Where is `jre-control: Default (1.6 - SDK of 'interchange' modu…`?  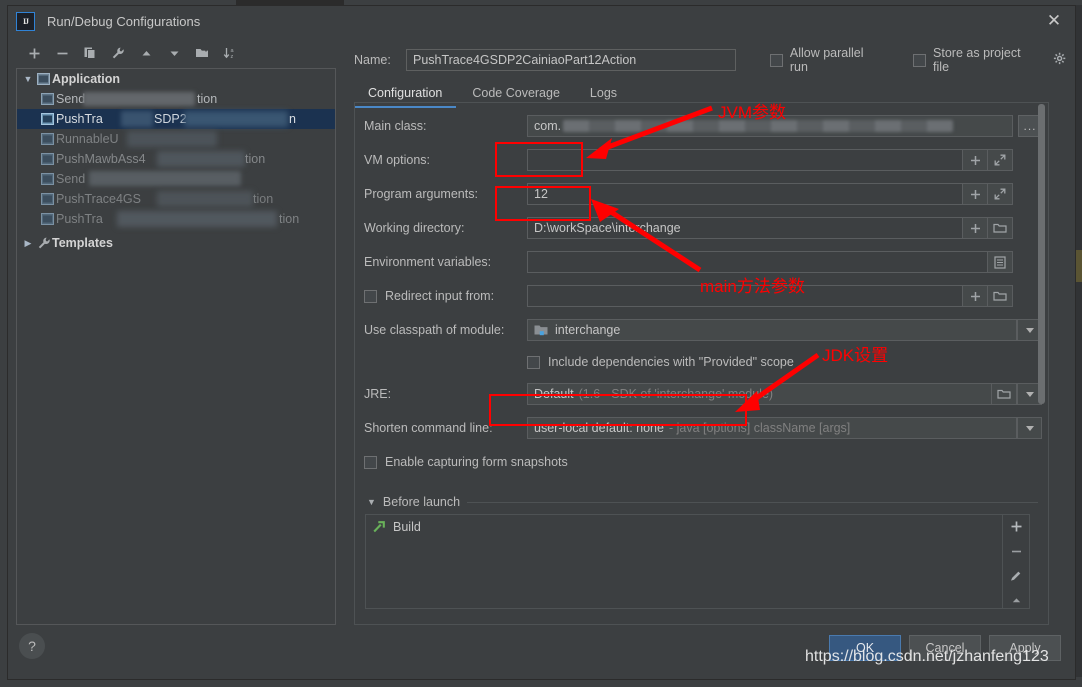 jre-control: Default (1.6 - SDK of 'interchange' modu… is located at coordinates (785, 394).